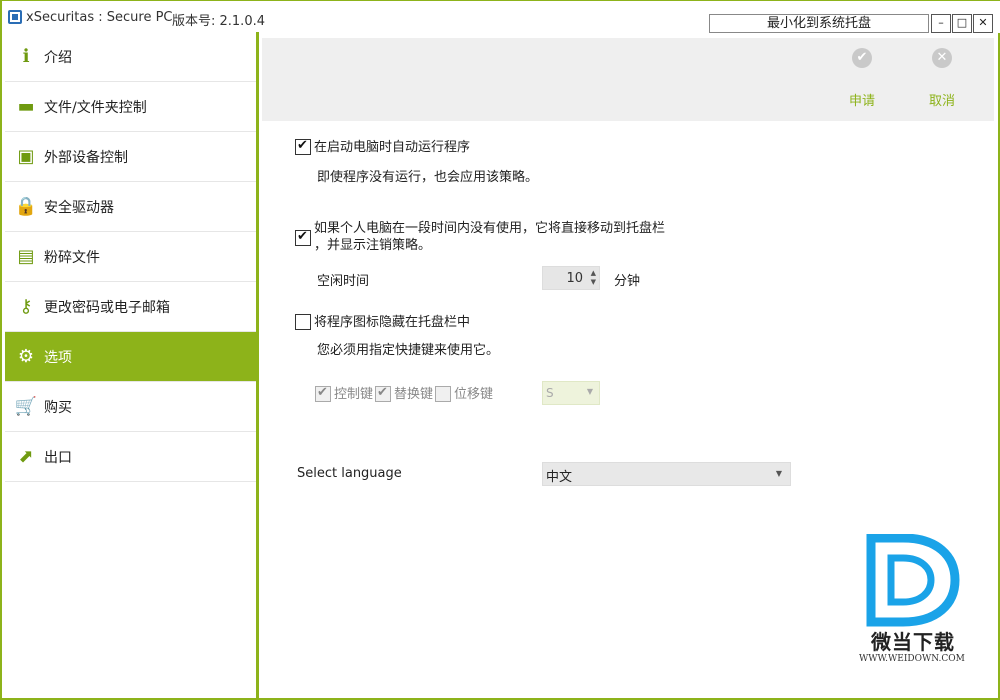 Image resolution: width=1000 pixels, height=700 pixels. Describe the element at coordinates (489, 237) in the screenshot. I see `idle-tray-label: 如果个人电脑在一段时间内没有使用，它将直接移动到托盘栏 ，并显示注销策略。` at that location.